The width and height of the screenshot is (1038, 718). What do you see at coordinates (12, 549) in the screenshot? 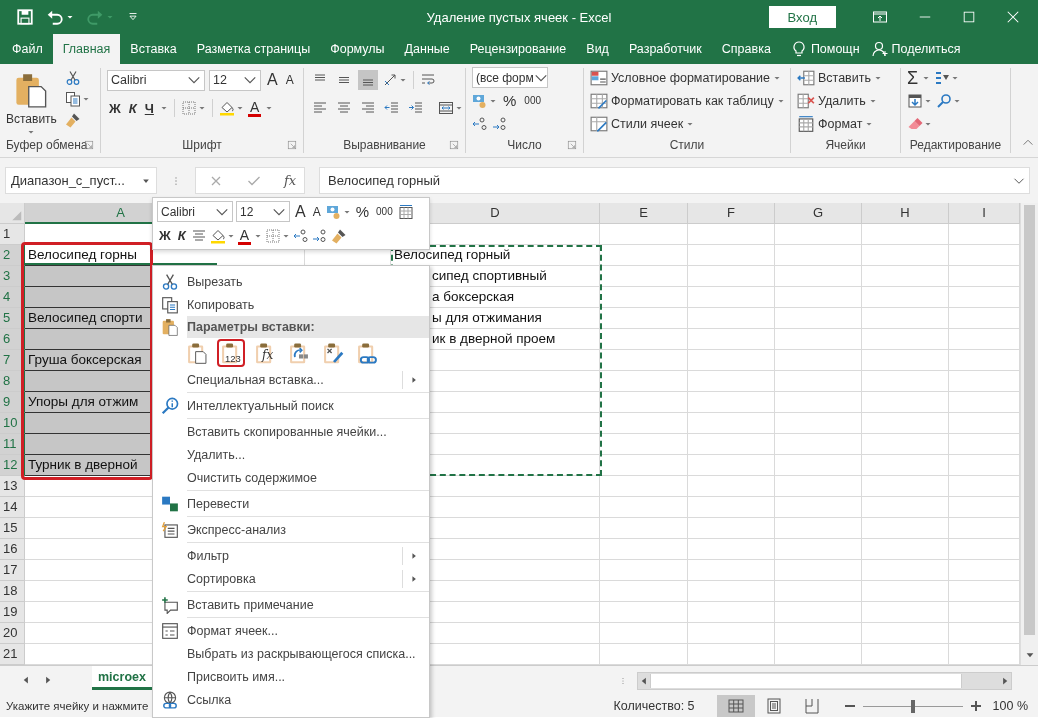
I see `row-header: 16` at bounding box center [12, 549].